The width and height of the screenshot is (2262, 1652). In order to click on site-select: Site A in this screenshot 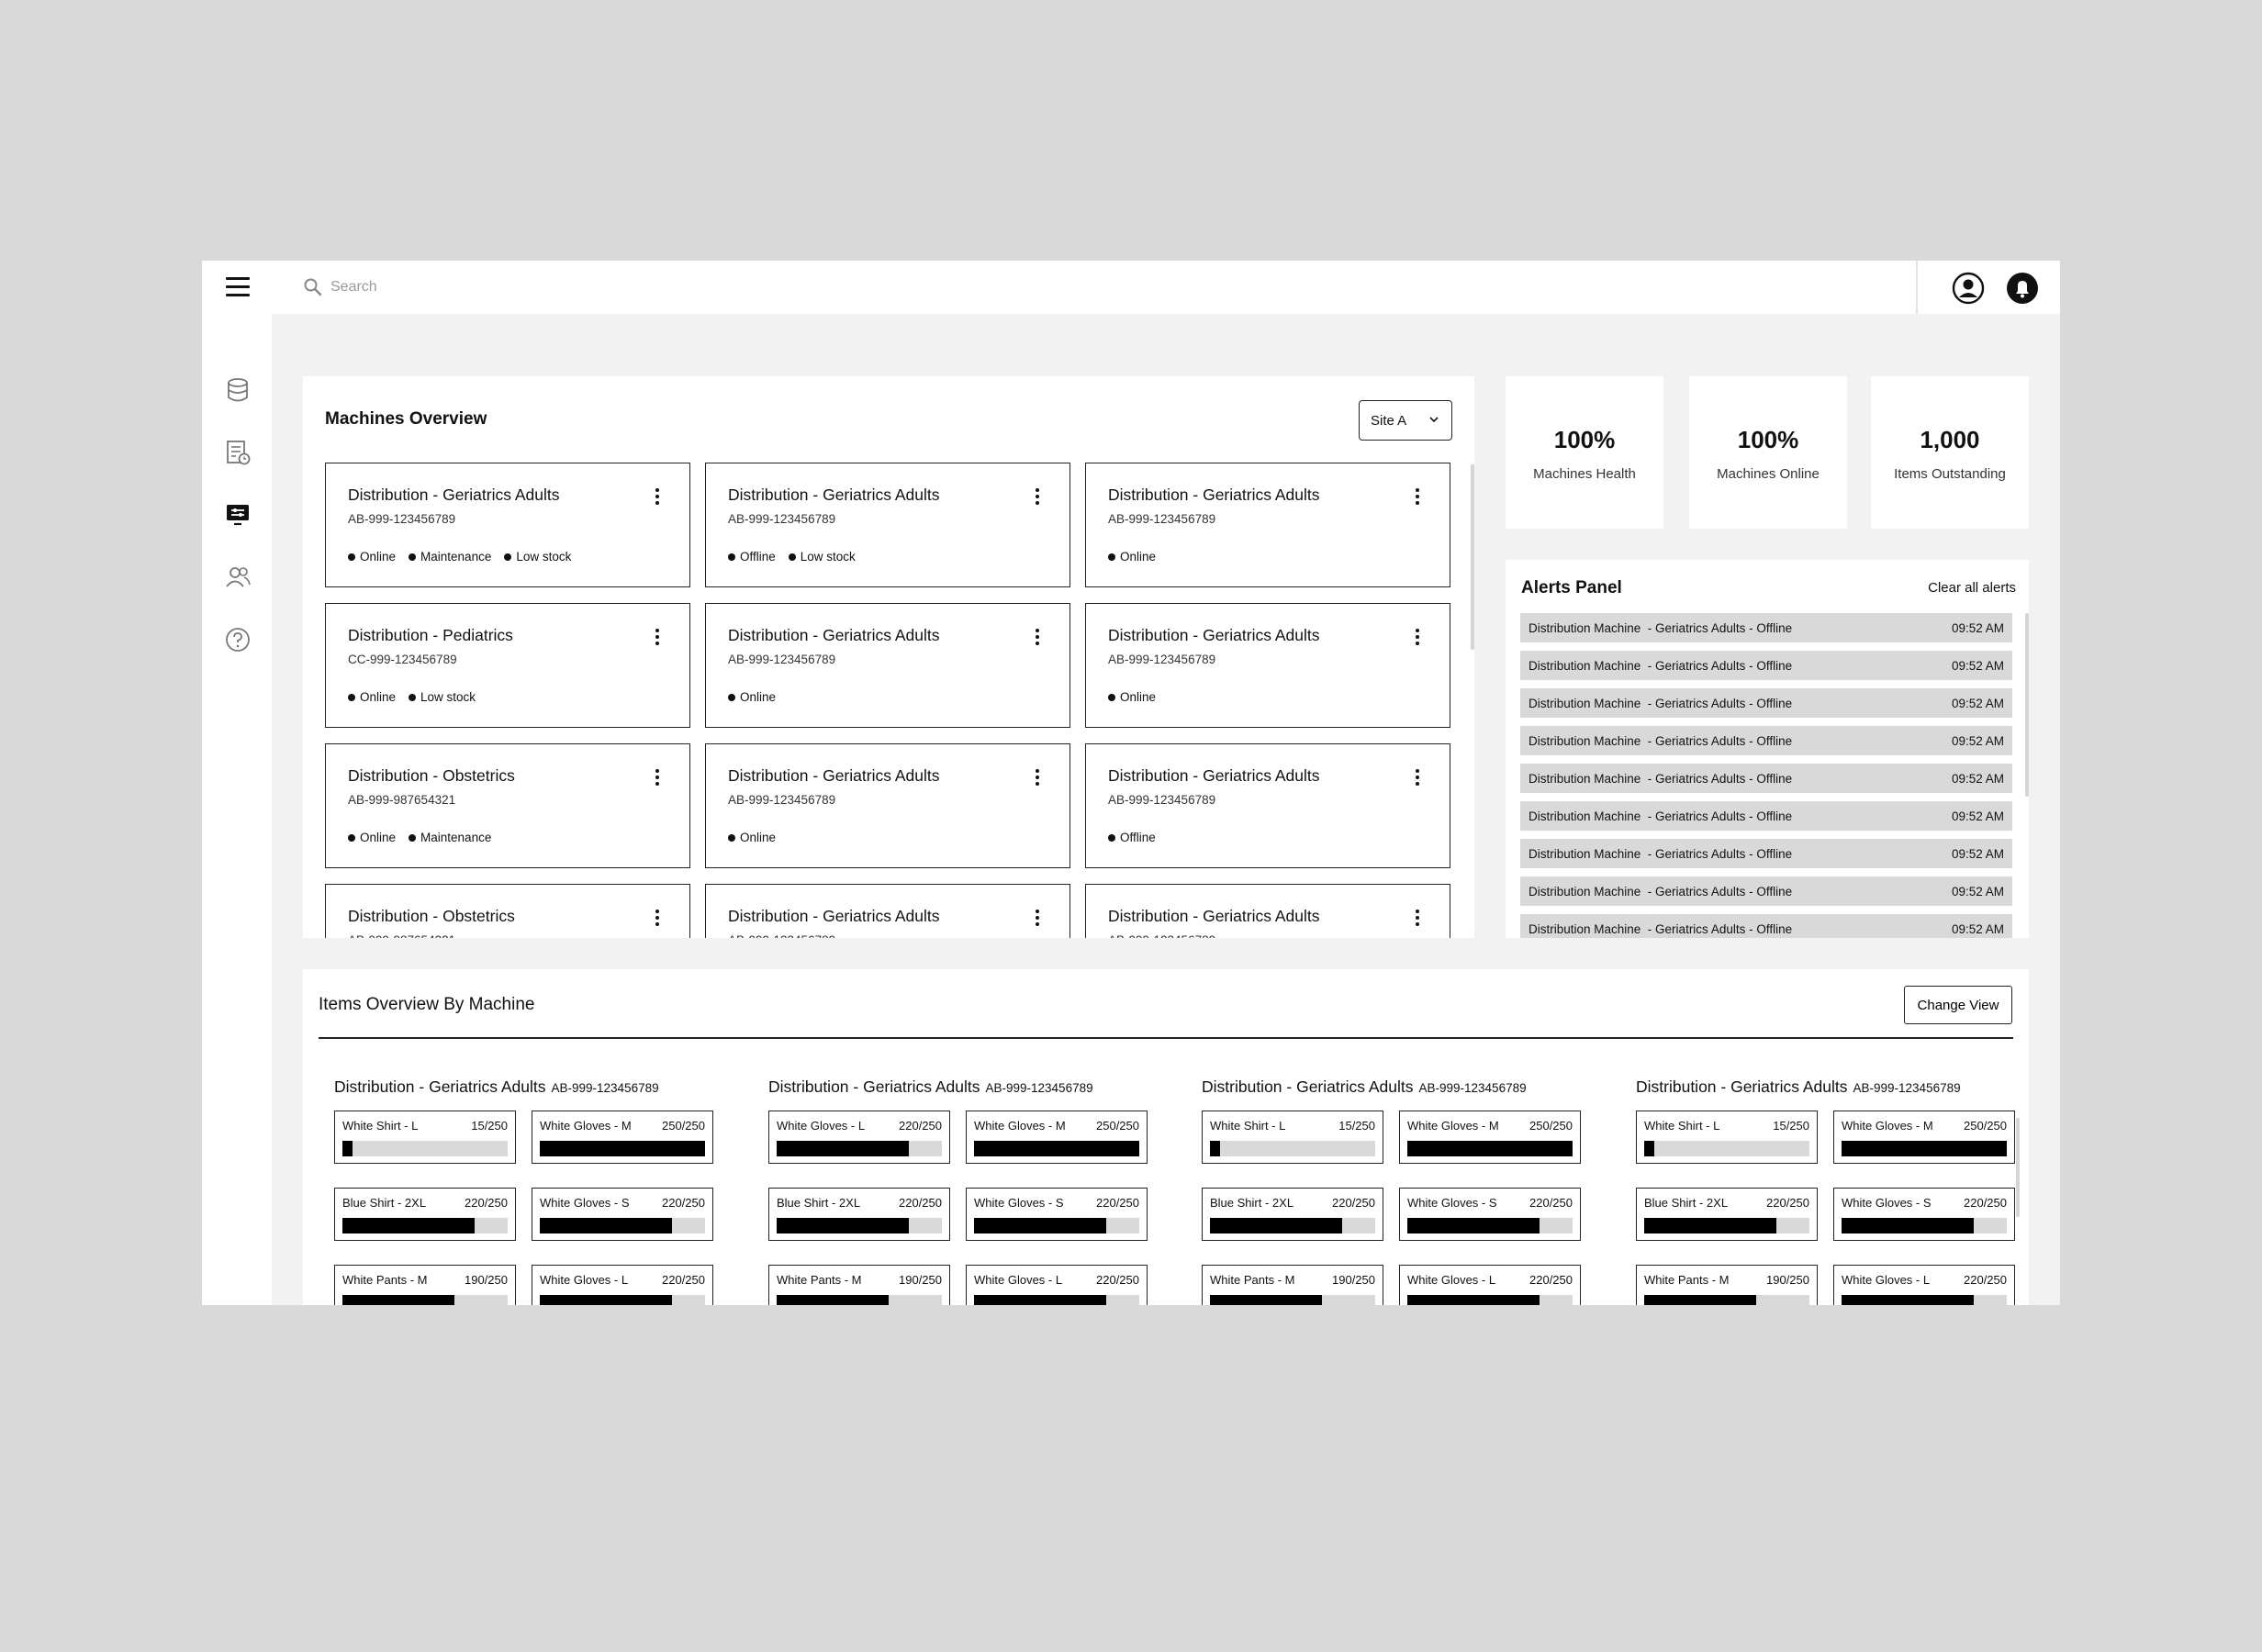, I will do `click(1405, 421)`.